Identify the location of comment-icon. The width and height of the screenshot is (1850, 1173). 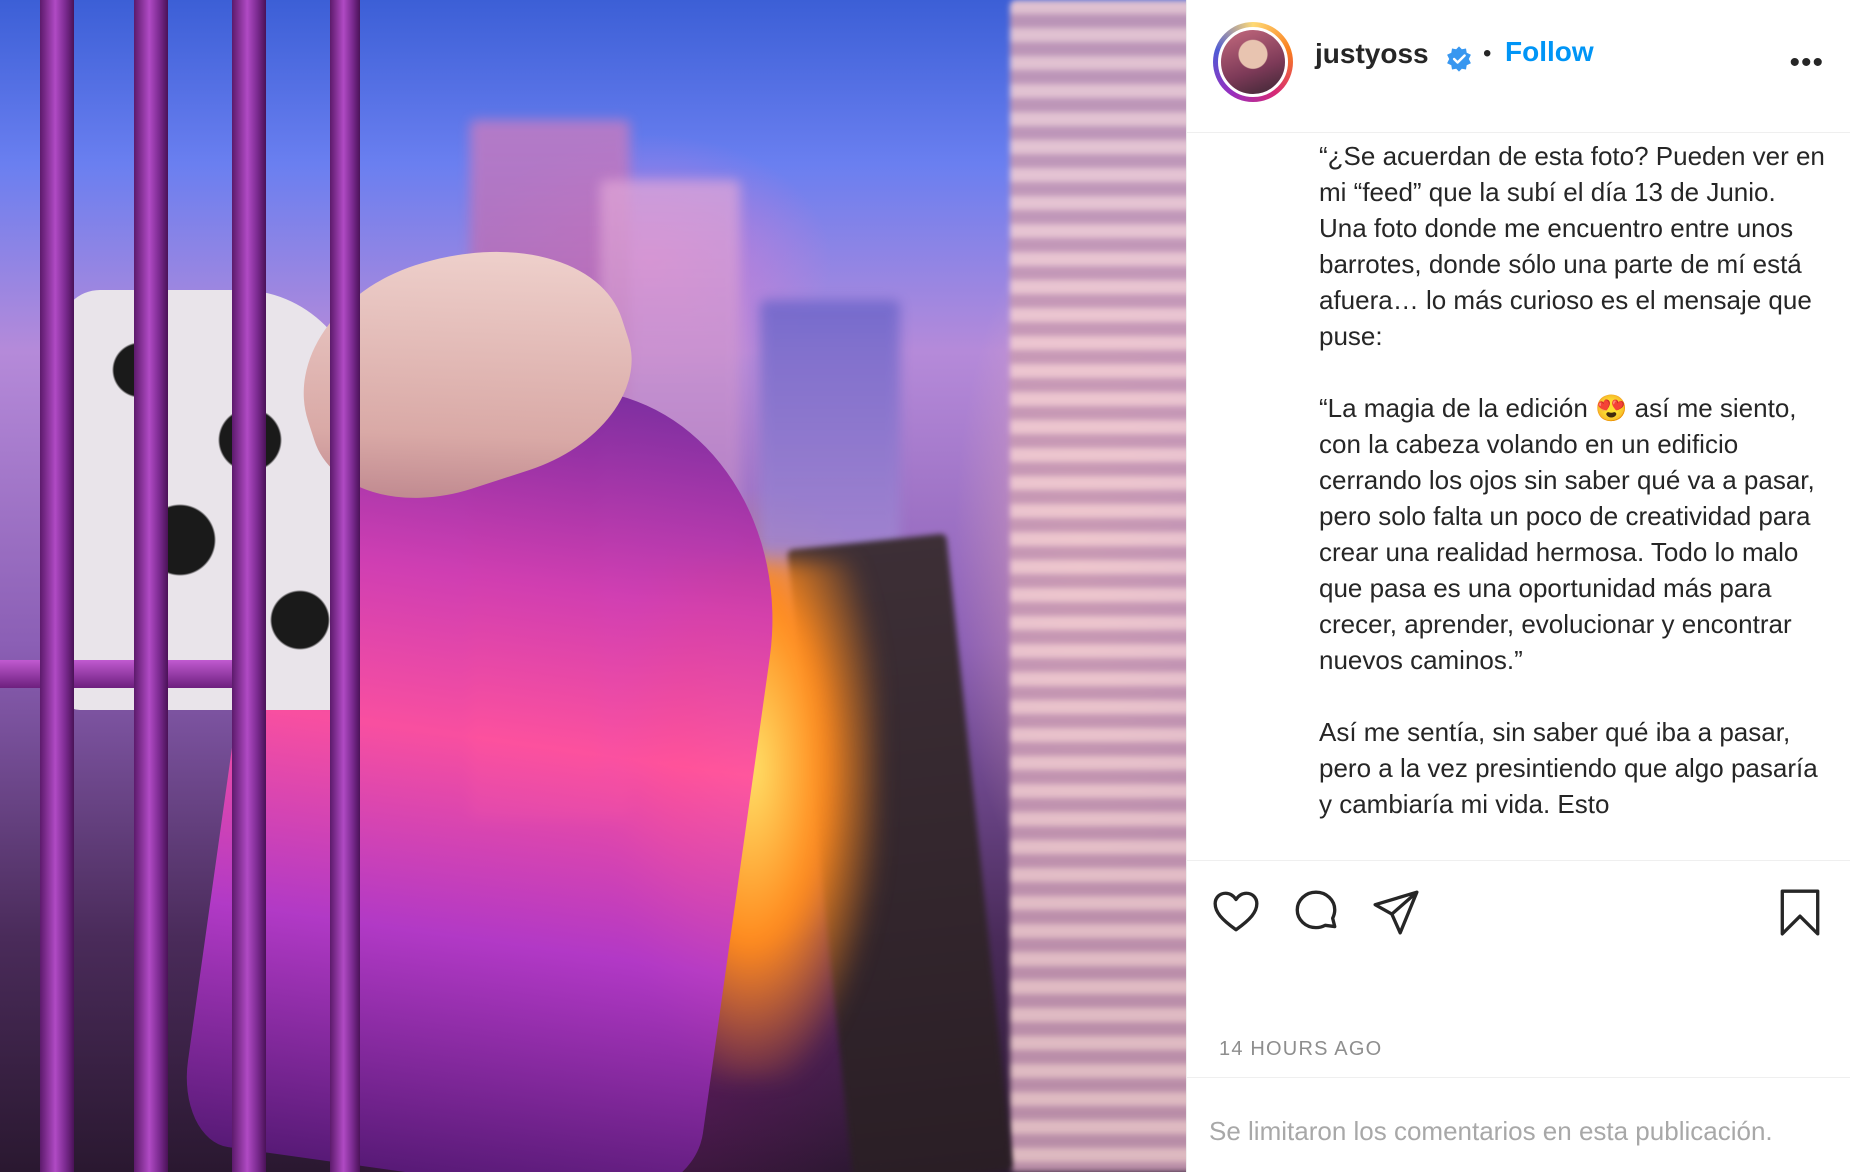
(1316, 912).